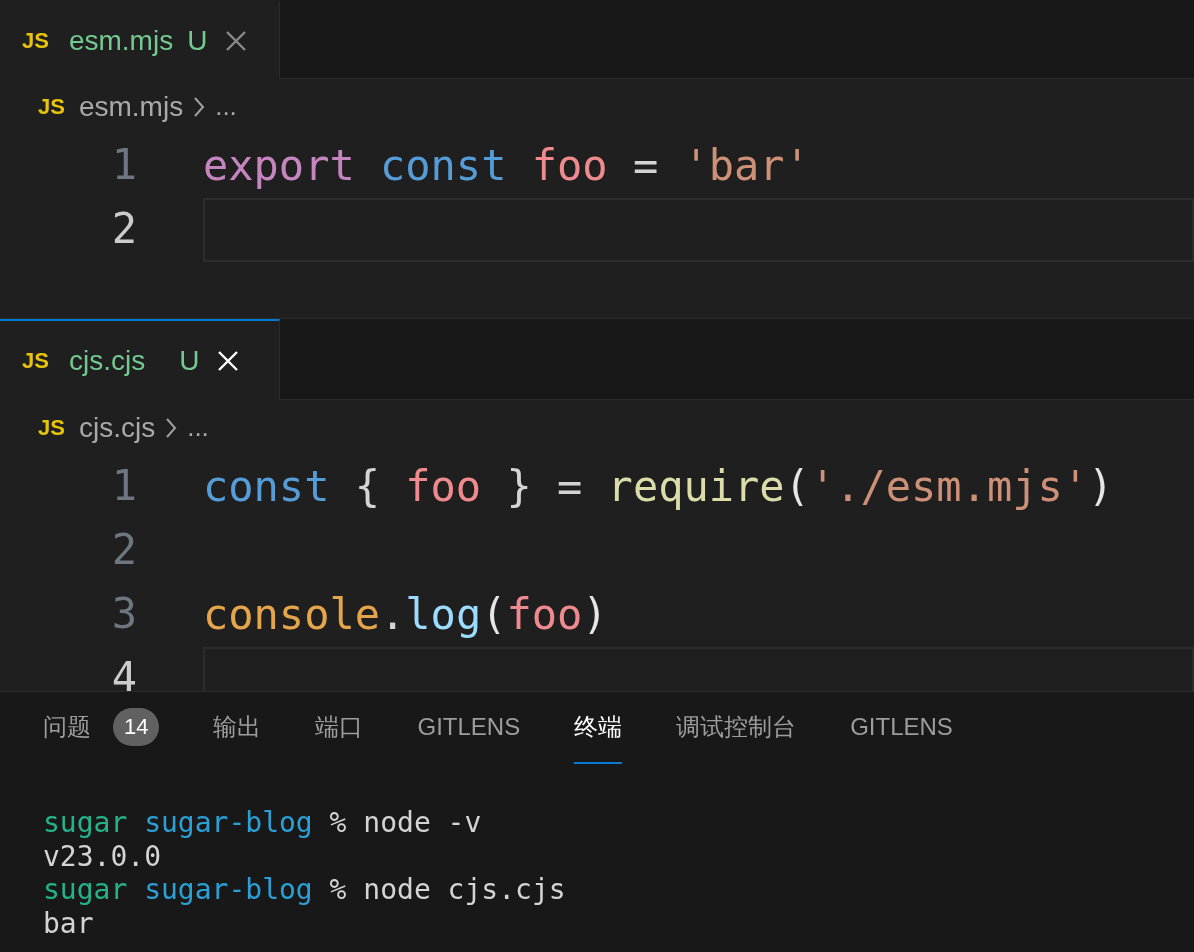 This screenshot has height=952, width=1194. What do you see at coordinates (68, 923) in the screenshot?
I see `terminal-line: bar` at bounding box center [68, 923].